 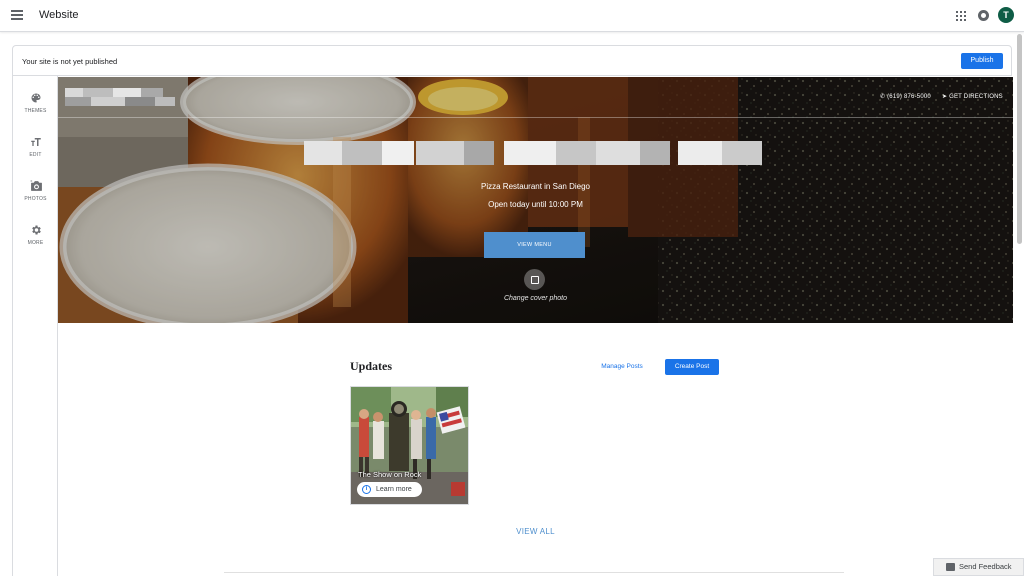 What do you see at coordinates (59, 15) in the screenshot?
I see `app-title: Website` at bounding box center [59, 15].